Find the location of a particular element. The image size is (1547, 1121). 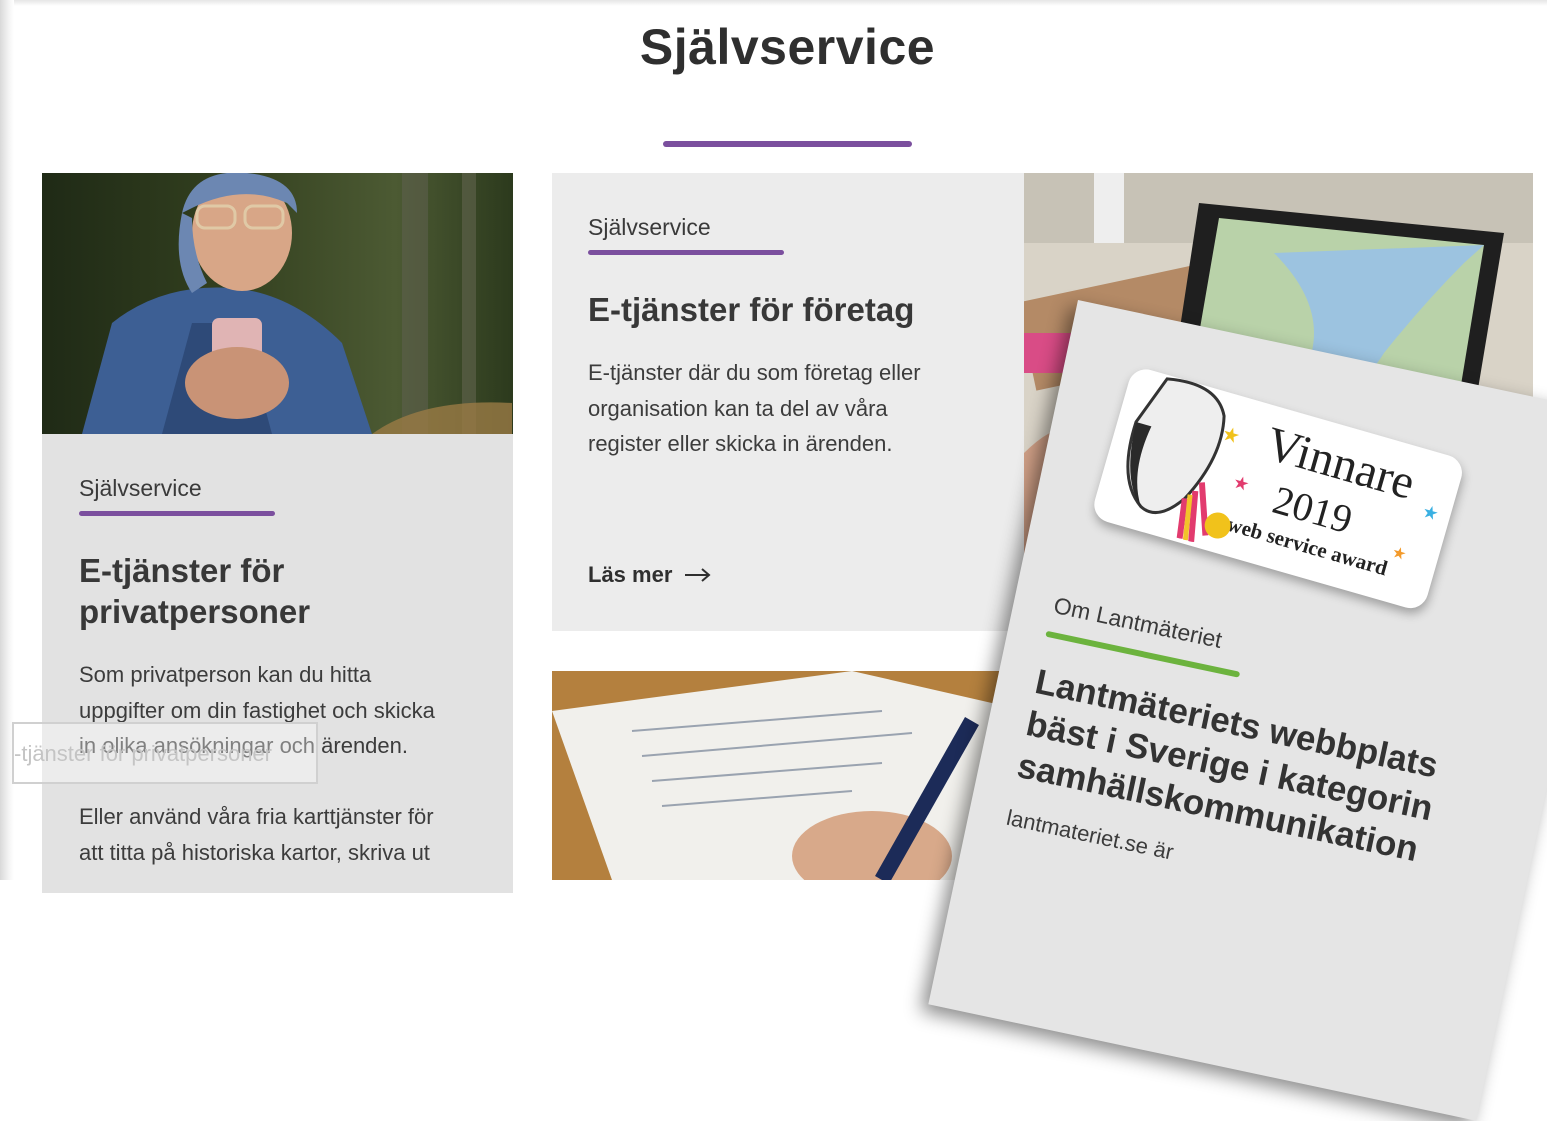

card-text-line: E-tjänster där du som företag eller is located at coordinates (754, 372).